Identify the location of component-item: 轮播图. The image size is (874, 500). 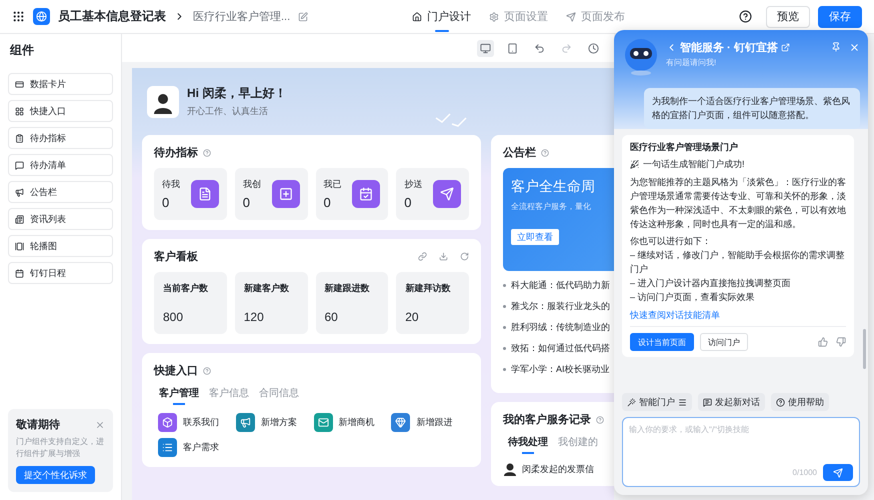
(60, 246).